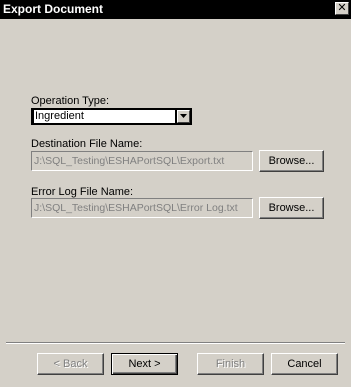 The width and height of the screenshot is (351, 387). I want to click on footer-separator, so click(175, 343).